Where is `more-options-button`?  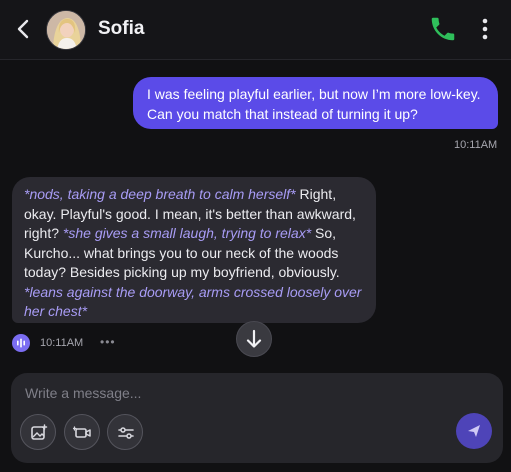 more-options-button is located at coordinates (485, 29).